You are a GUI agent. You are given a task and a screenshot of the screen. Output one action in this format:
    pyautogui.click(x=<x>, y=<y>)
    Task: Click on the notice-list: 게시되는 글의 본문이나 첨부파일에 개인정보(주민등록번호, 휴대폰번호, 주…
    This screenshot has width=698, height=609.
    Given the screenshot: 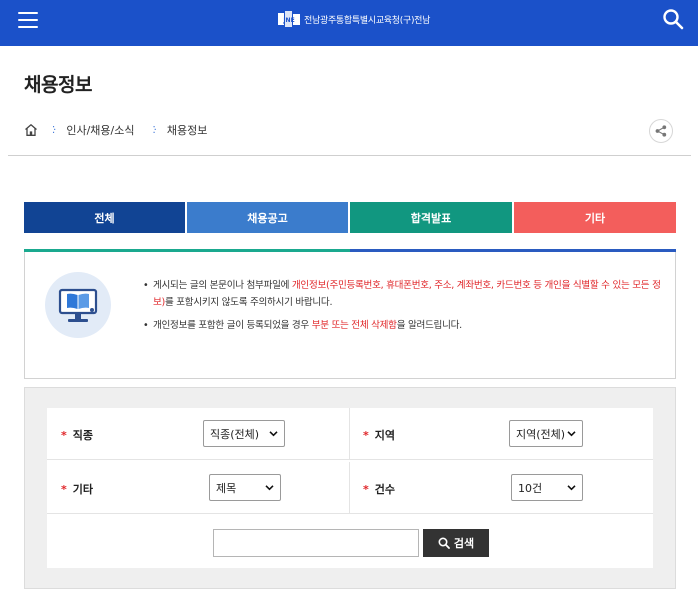 What is the action you would take?
    pyautogui.click(x=403, y=308)
    